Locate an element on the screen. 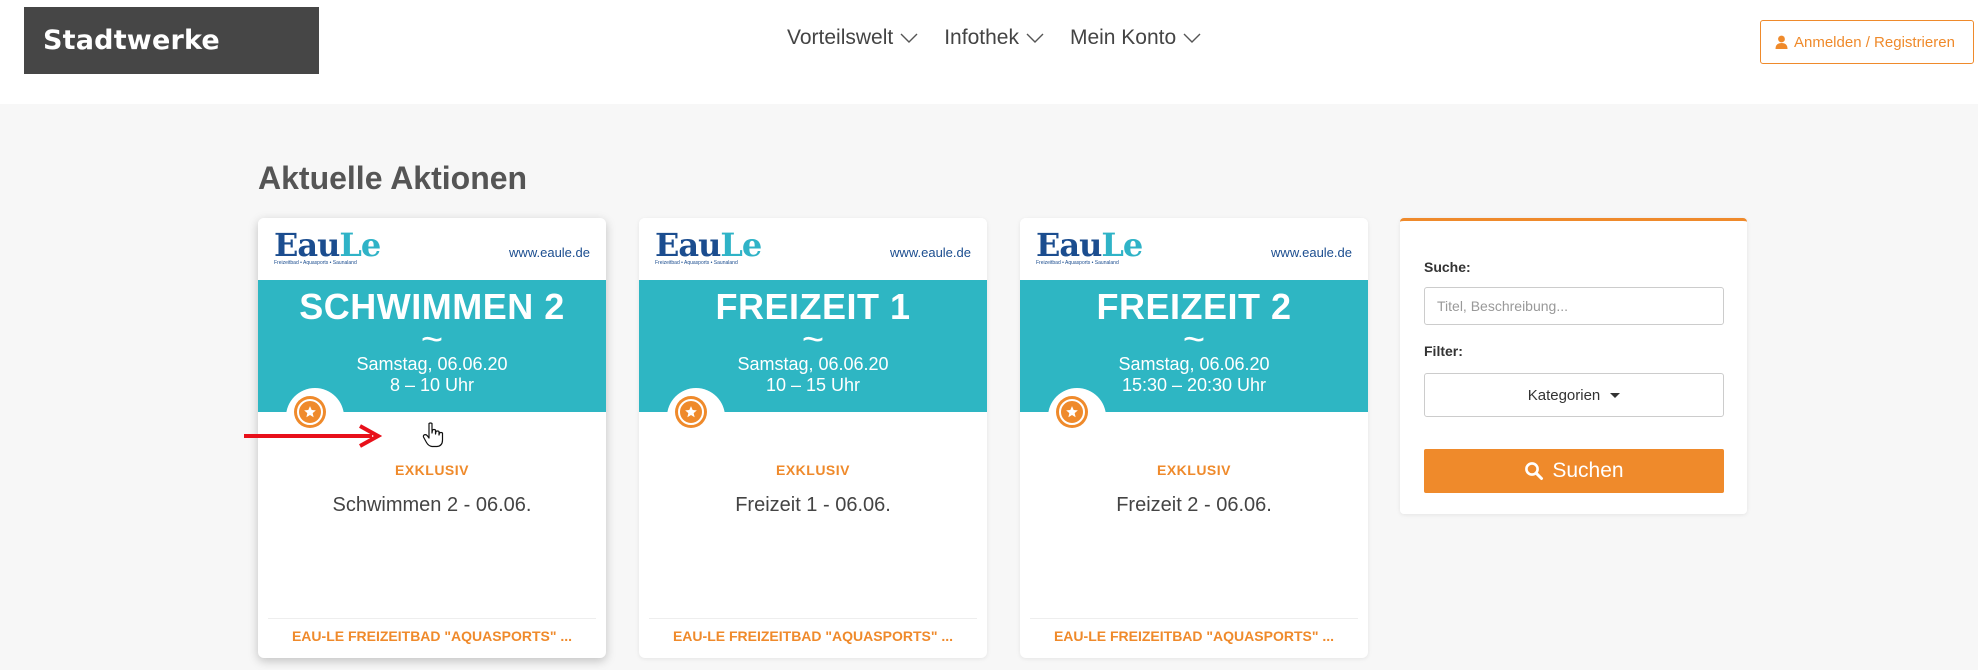 This screenshot has width=1978, height=670. login-register-button: Anmelden / Registrieren is located at coordinates (1867, 42).